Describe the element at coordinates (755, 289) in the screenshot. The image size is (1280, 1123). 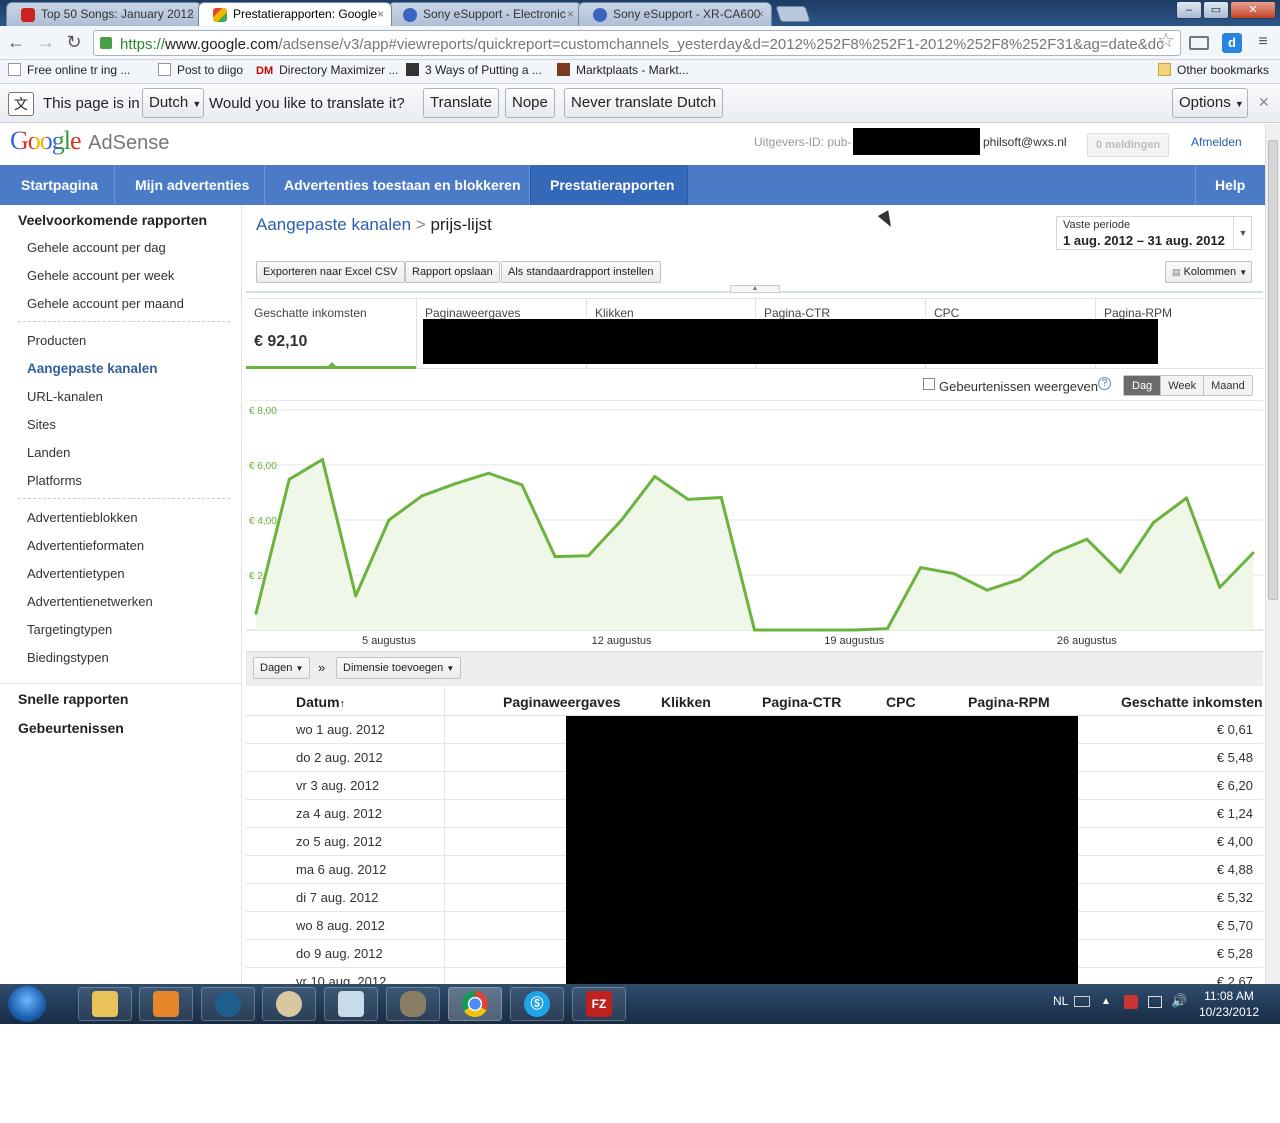
I see `collapse-handle: ▲` at that location.